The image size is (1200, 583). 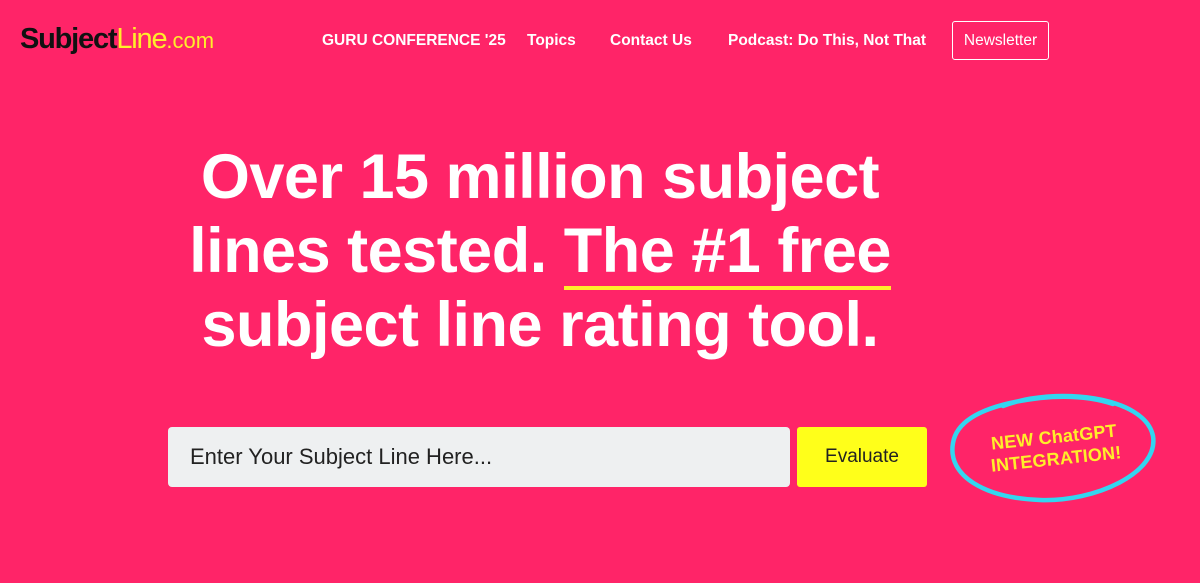 I want to click on evaluate-button: Evaluate, so click(x=862, y=457).